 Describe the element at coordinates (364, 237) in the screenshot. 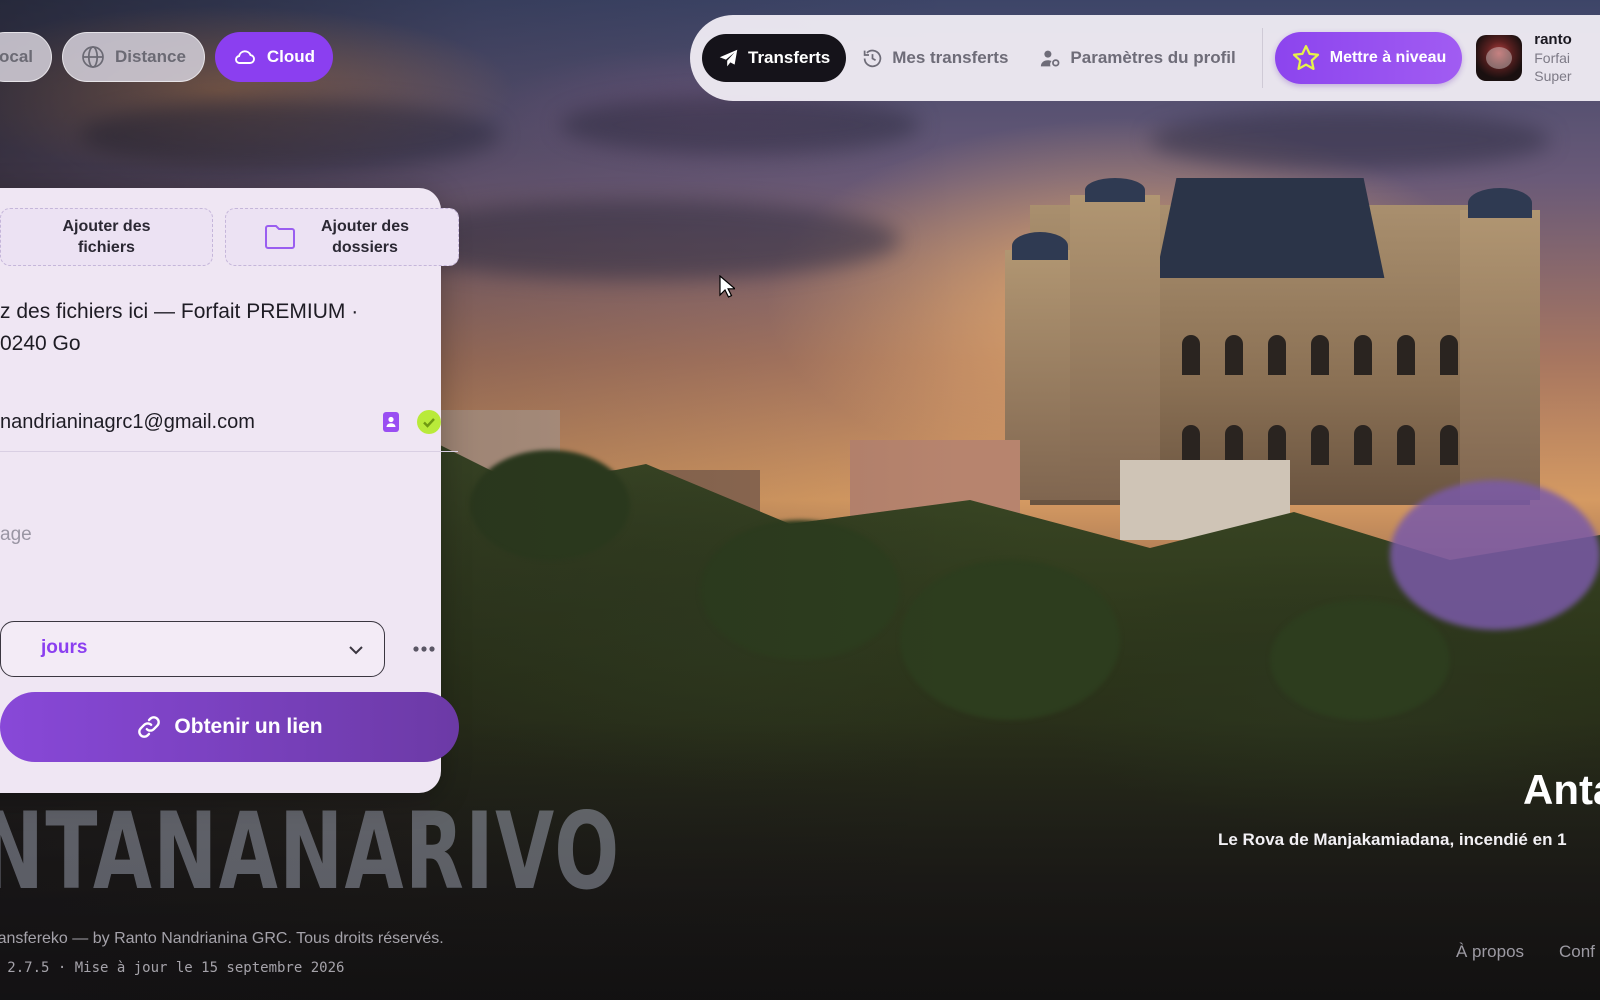

I see `add-folders-label: Ajouter des dossiers` at that location.